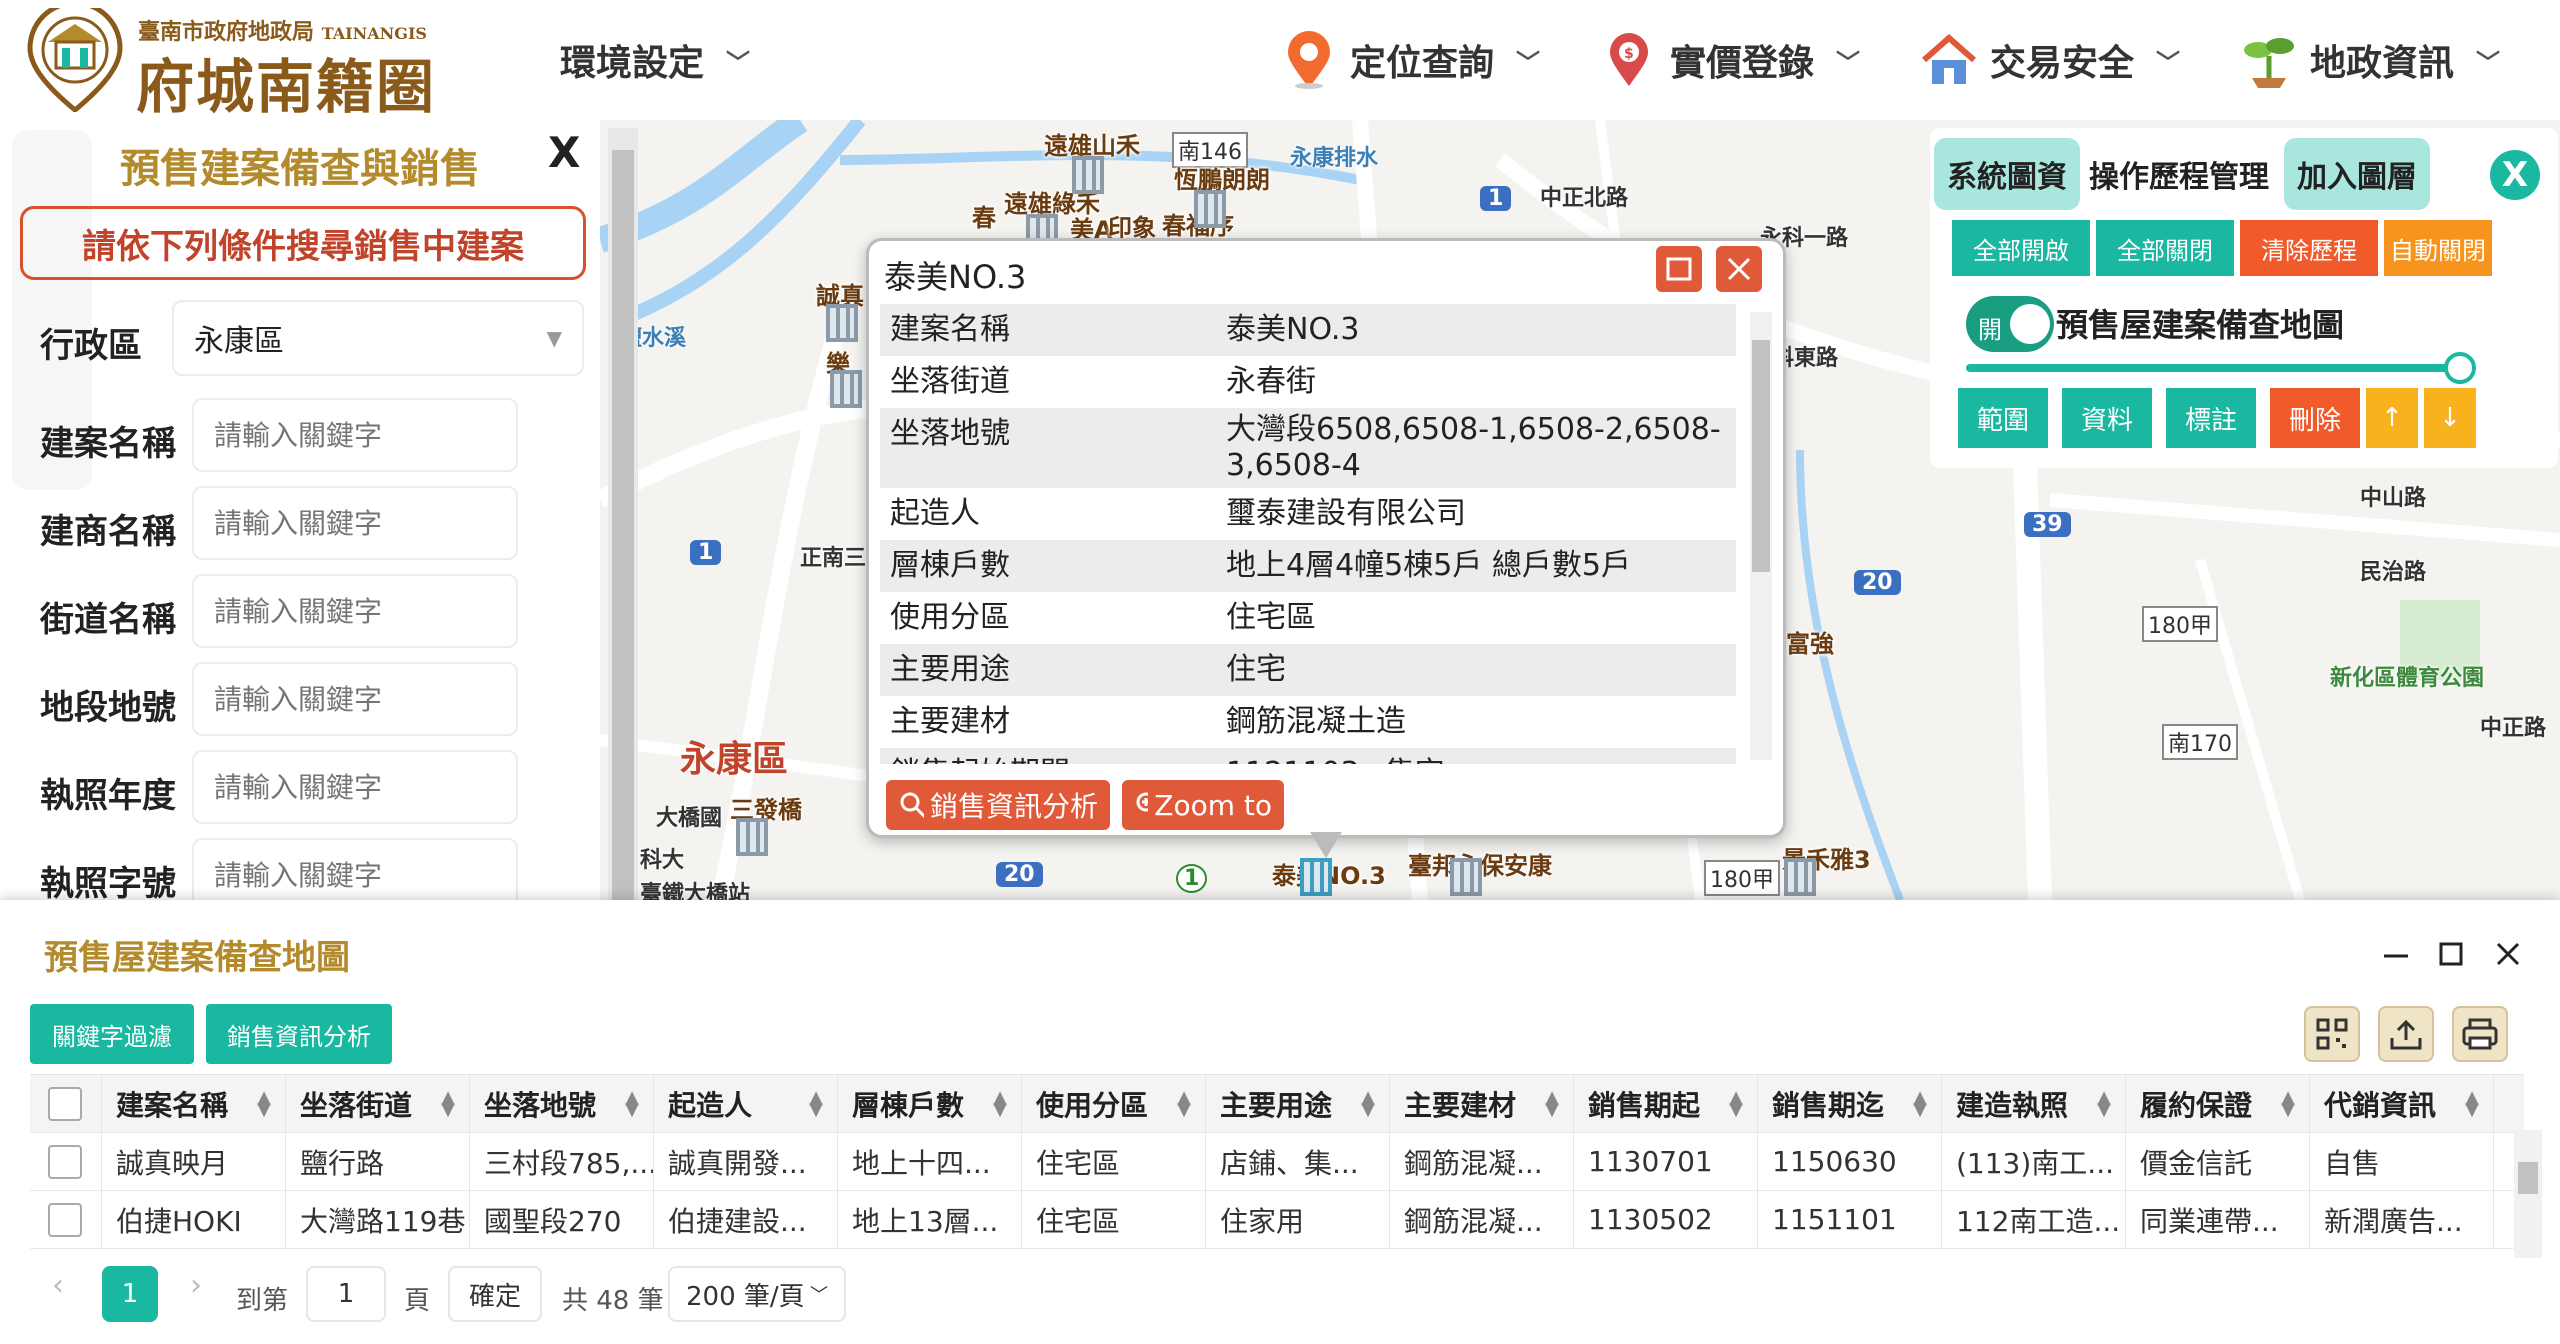  What do you see at coordinates (2508, 954) in the screenshot?
I see `close-icon` at bounding box center [2508, 954].